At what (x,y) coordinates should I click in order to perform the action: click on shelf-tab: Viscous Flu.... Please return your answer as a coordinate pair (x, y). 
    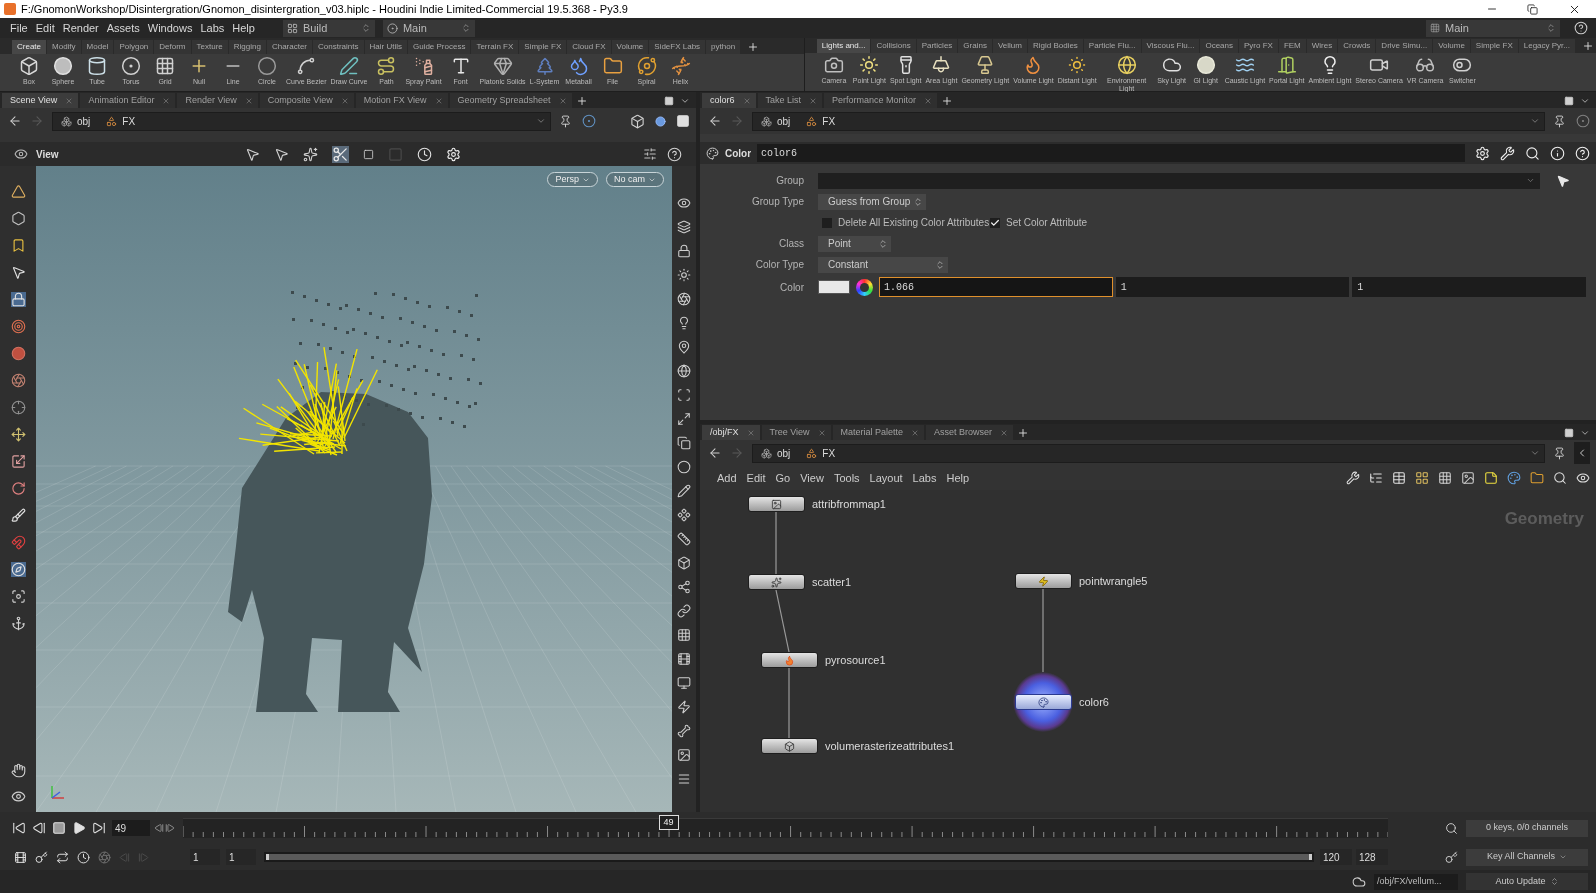
    Looking at the image, I should click on (1170, 46).